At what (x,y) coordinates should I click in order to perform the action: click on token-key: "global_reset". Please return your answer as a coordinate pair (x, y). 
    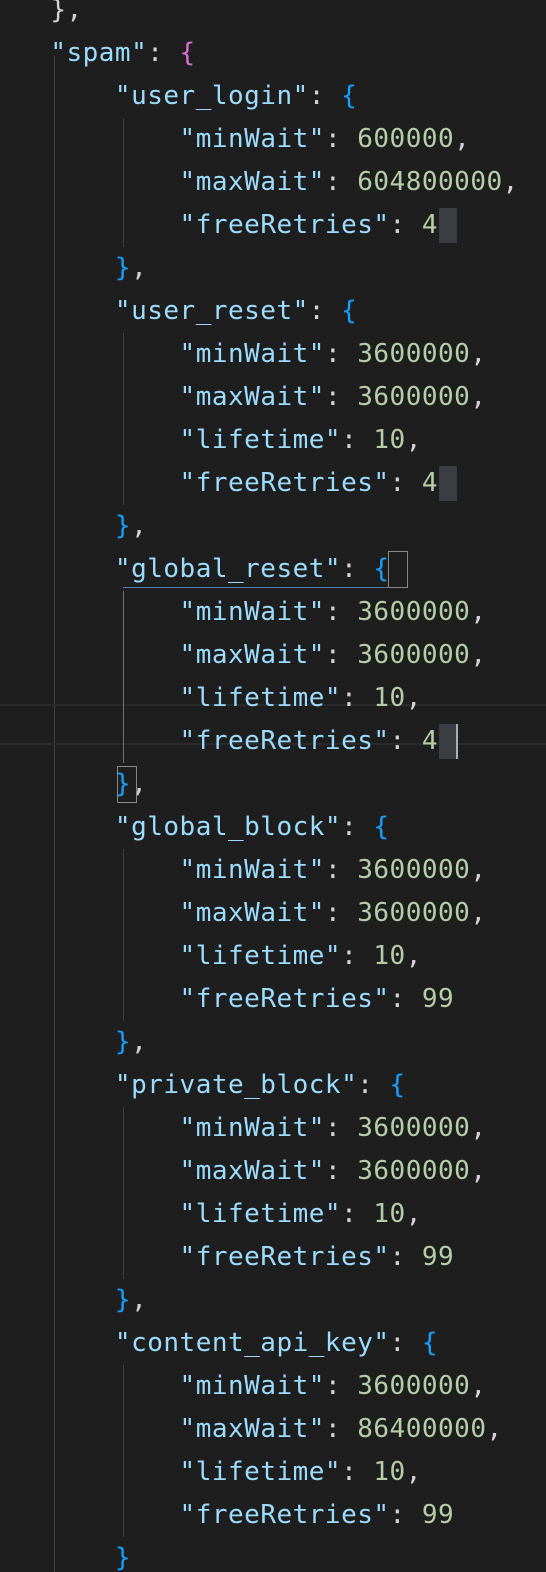
    Looking at the image, I should click on (228, 569).